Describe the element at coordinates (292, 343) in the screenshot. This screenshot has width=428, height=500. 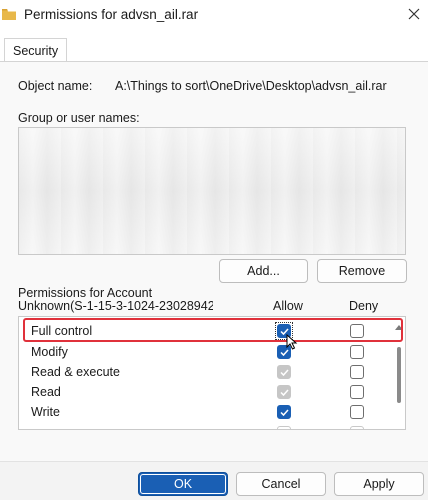
I see `mouse-cursor-icon` at that location.